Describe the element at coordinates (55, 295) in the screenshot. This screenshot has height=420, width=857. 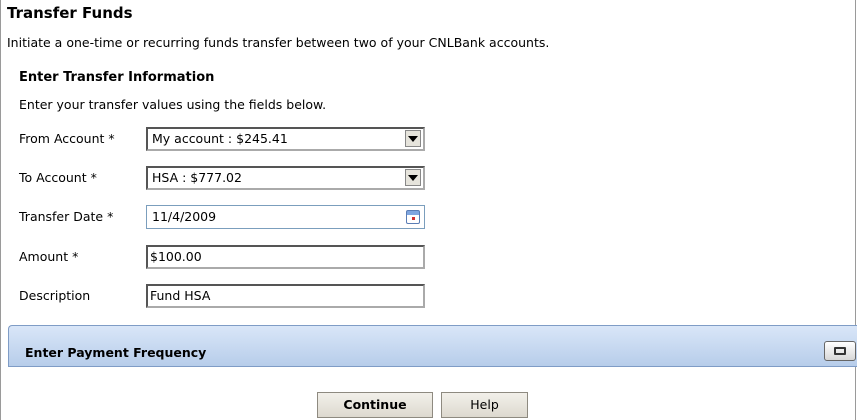
I see `description-label: Description` at that location.